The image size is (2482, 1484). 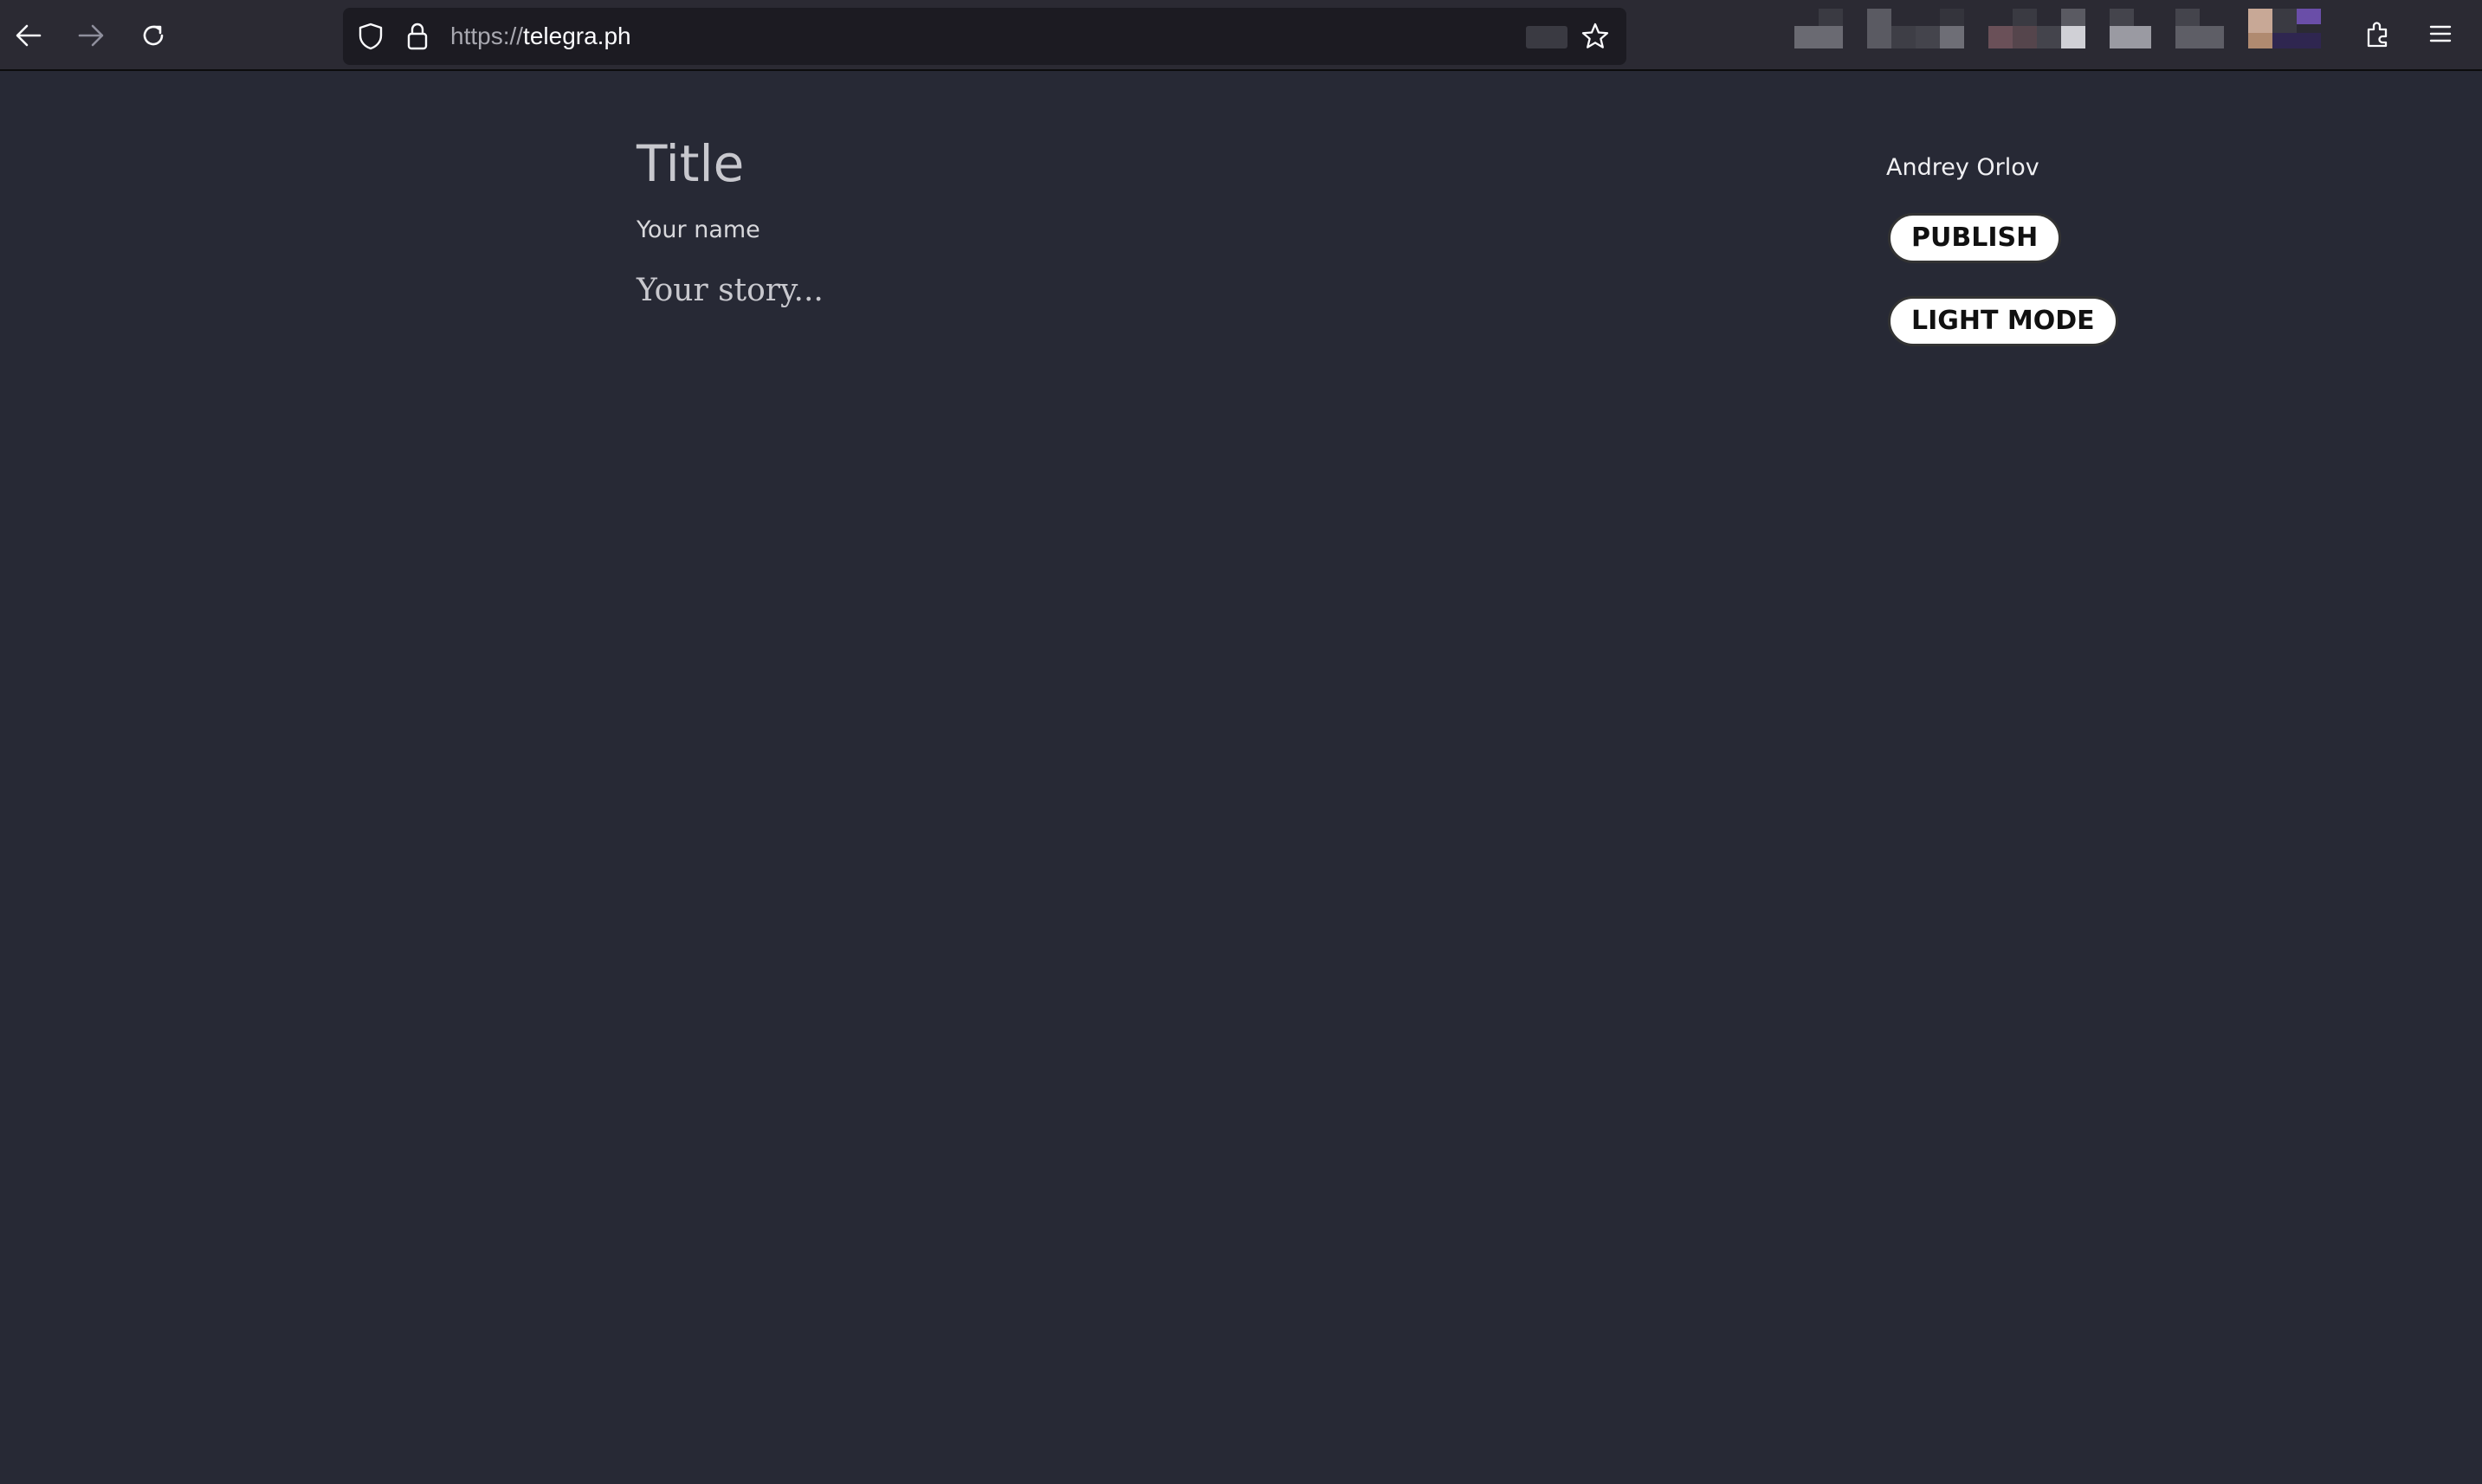 I want to click on url-host: telegra.ph, so click(x=577, y=36).